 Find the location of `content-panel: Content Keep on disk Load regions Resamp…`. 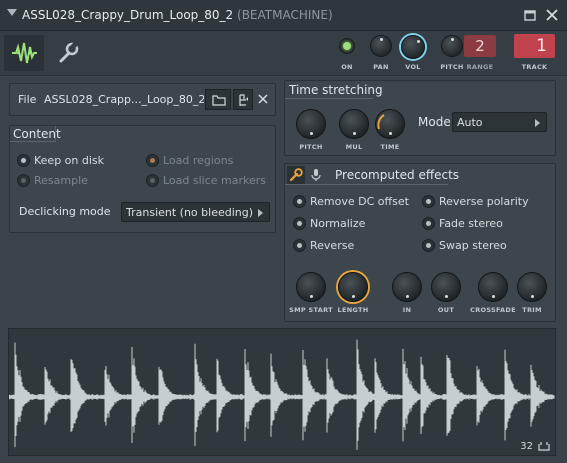

content-panel: Content Keep on disk Load regions Resamp… is located at coordinates (142, 179).